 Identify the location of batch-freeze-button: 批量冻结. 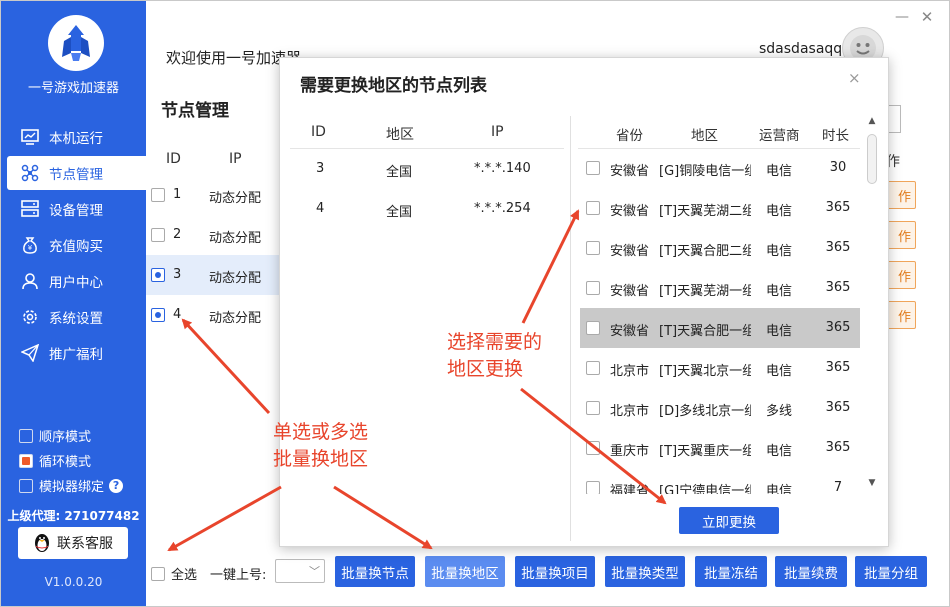
(731, 571).